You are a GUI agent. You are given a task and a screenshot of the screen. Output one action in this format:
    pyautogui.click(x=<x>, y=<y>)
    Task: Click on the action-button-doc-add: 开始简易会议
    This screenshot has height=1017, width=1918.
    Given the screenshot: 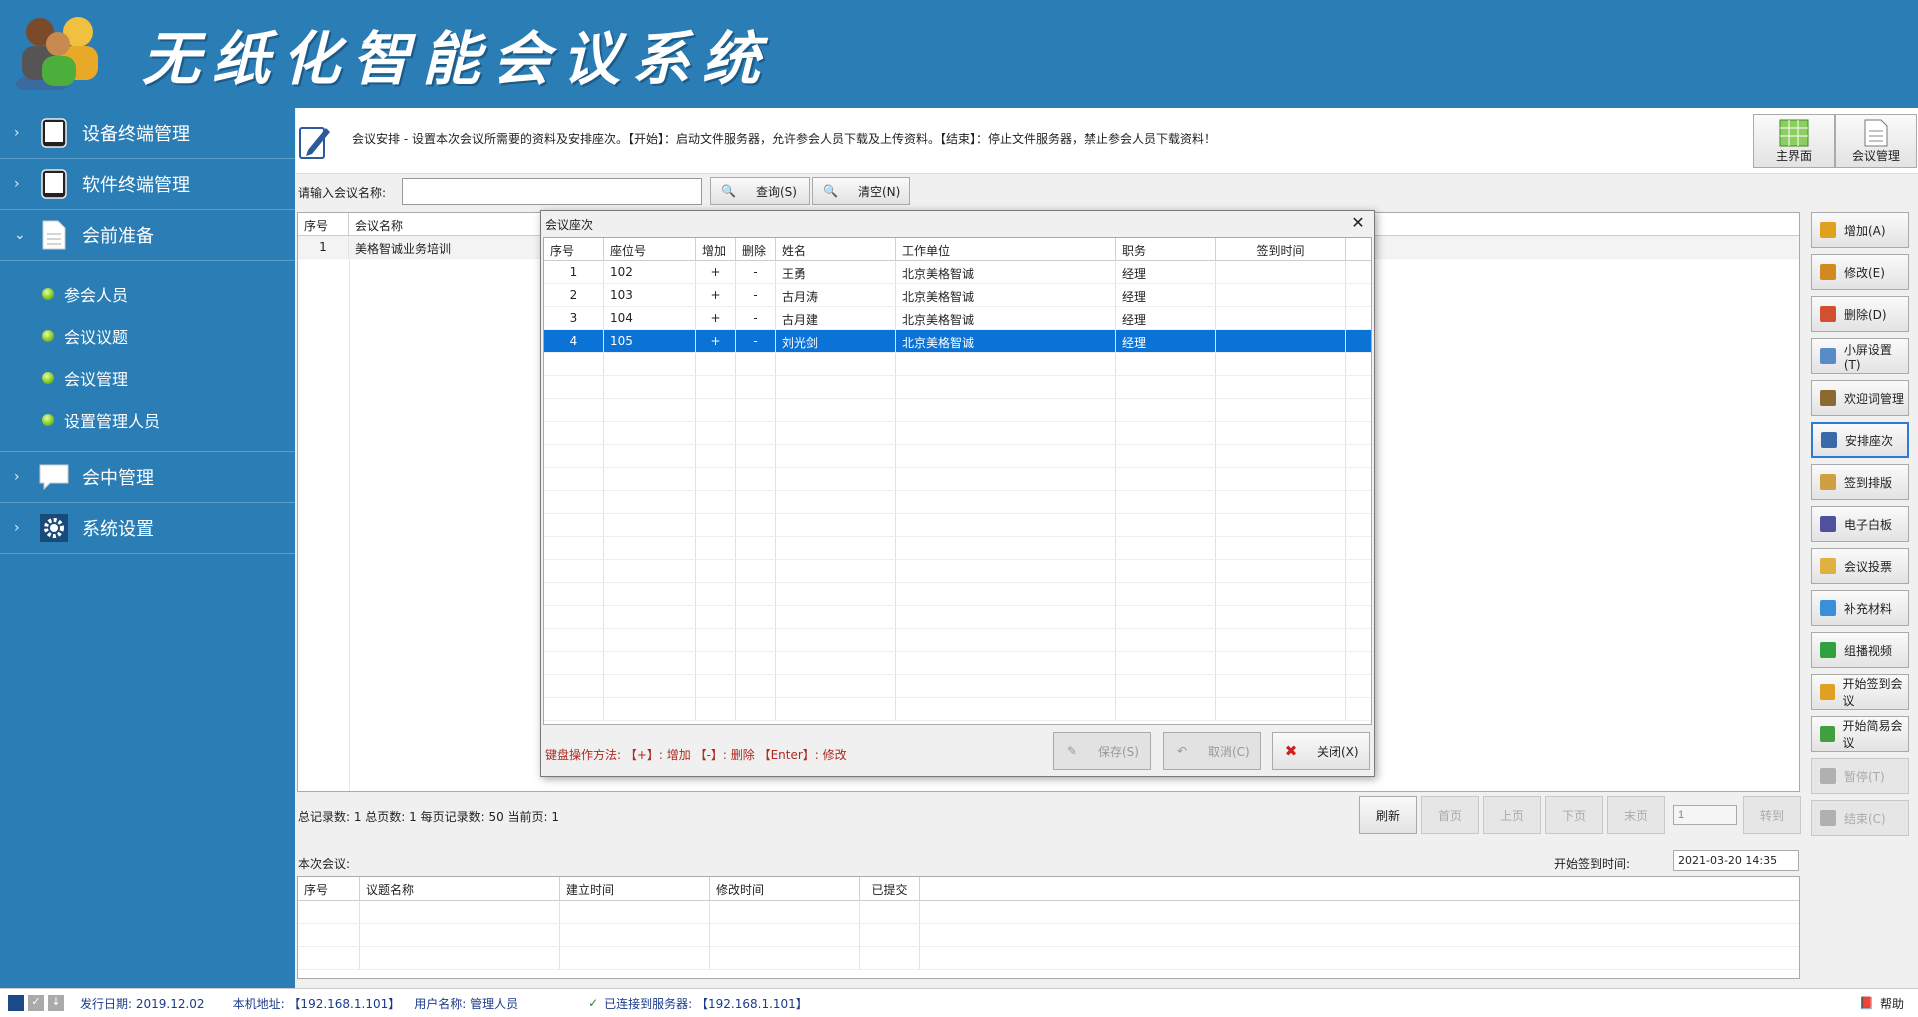 What is the action you would take?
    pyautogui.click(x=1860, y=734)
    